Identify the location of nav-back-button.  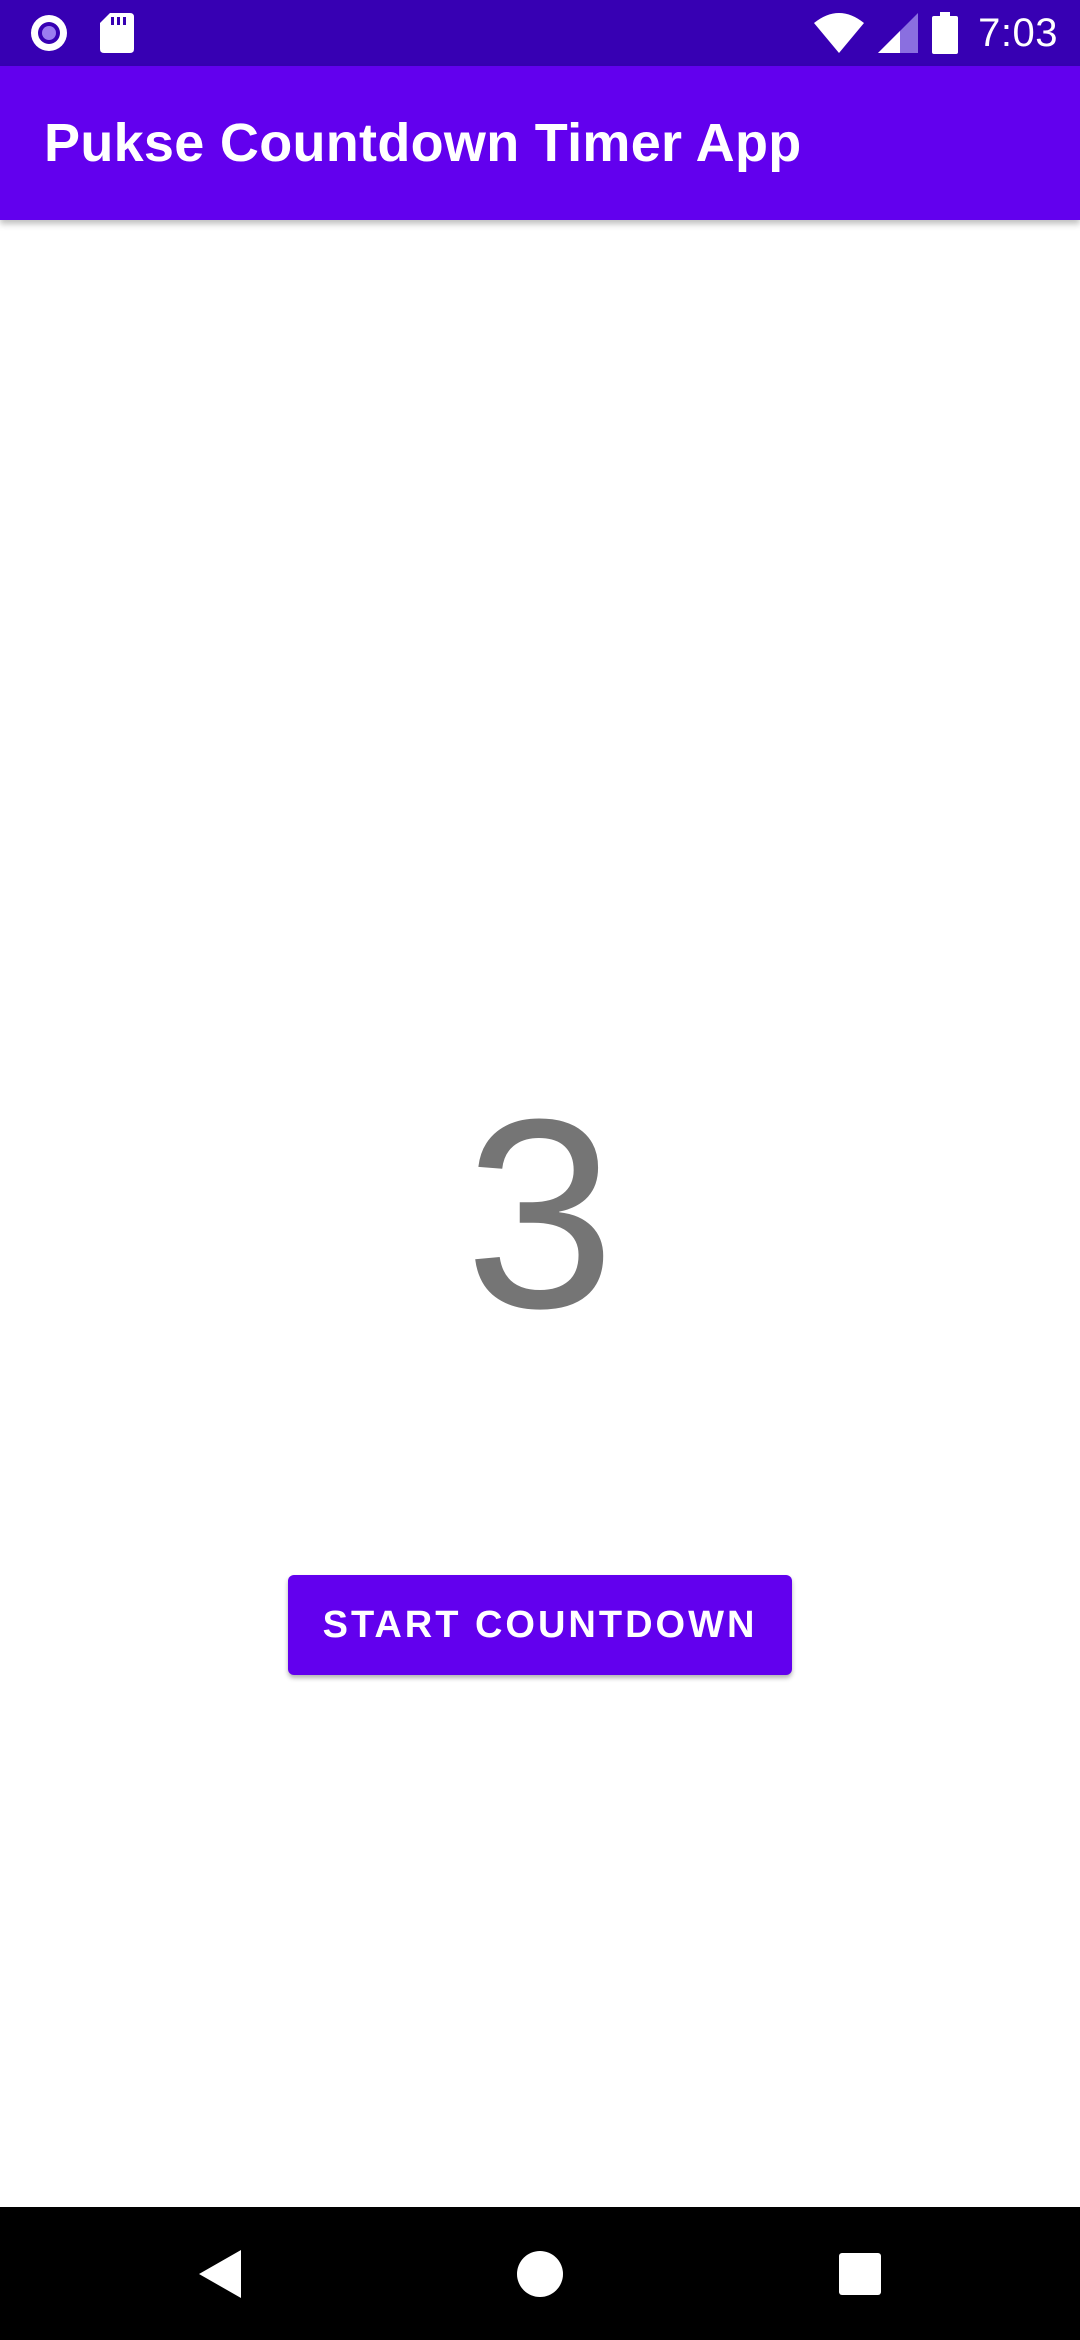
(220, 2273).